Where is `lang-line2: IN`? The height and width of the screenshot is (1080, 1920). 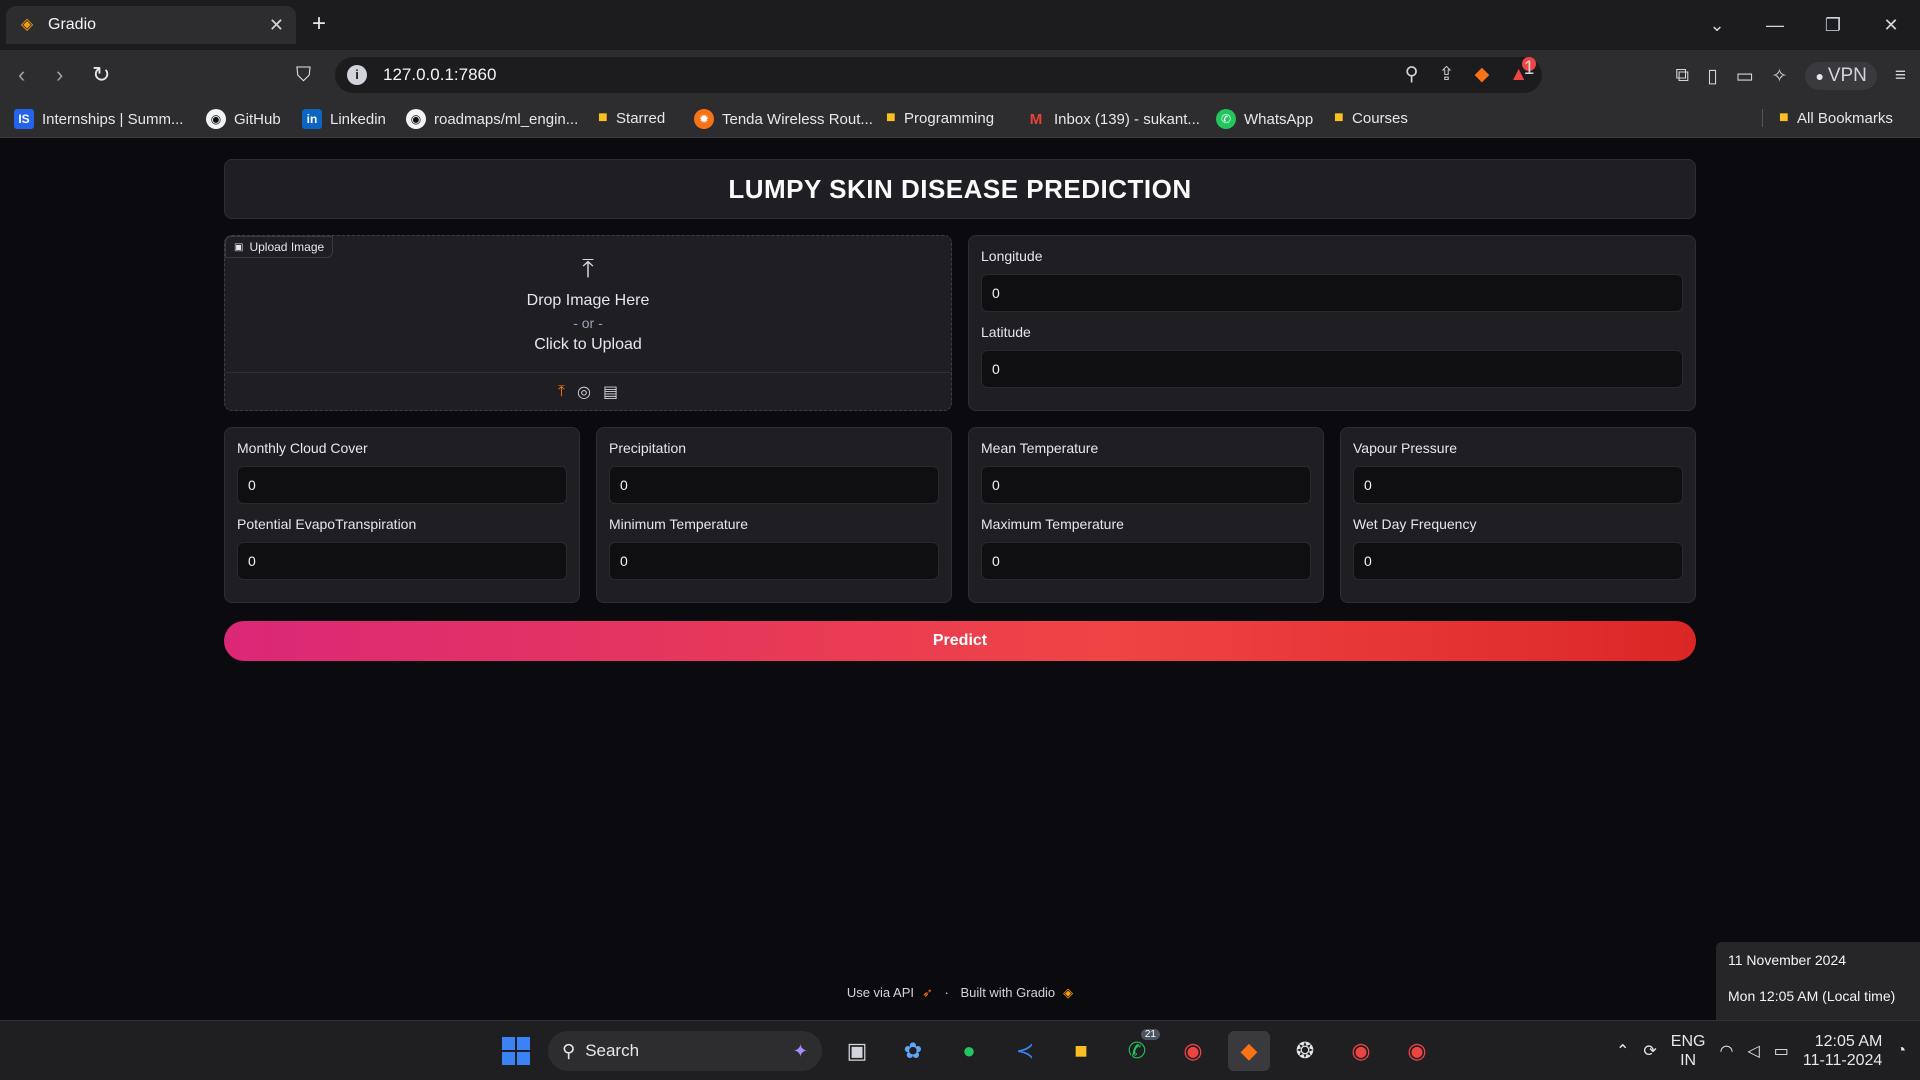
lang-line2: IN is located at coordinates (1688, 1060).